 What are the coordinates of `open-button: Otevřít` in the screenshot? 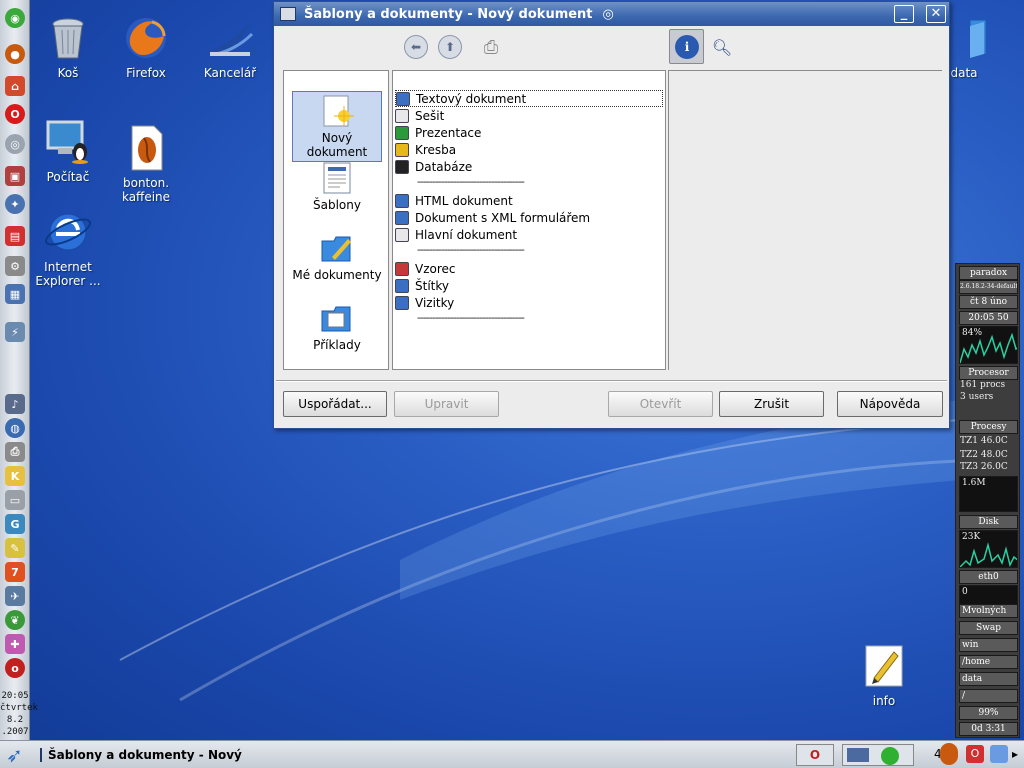 It's located at (660, 404).